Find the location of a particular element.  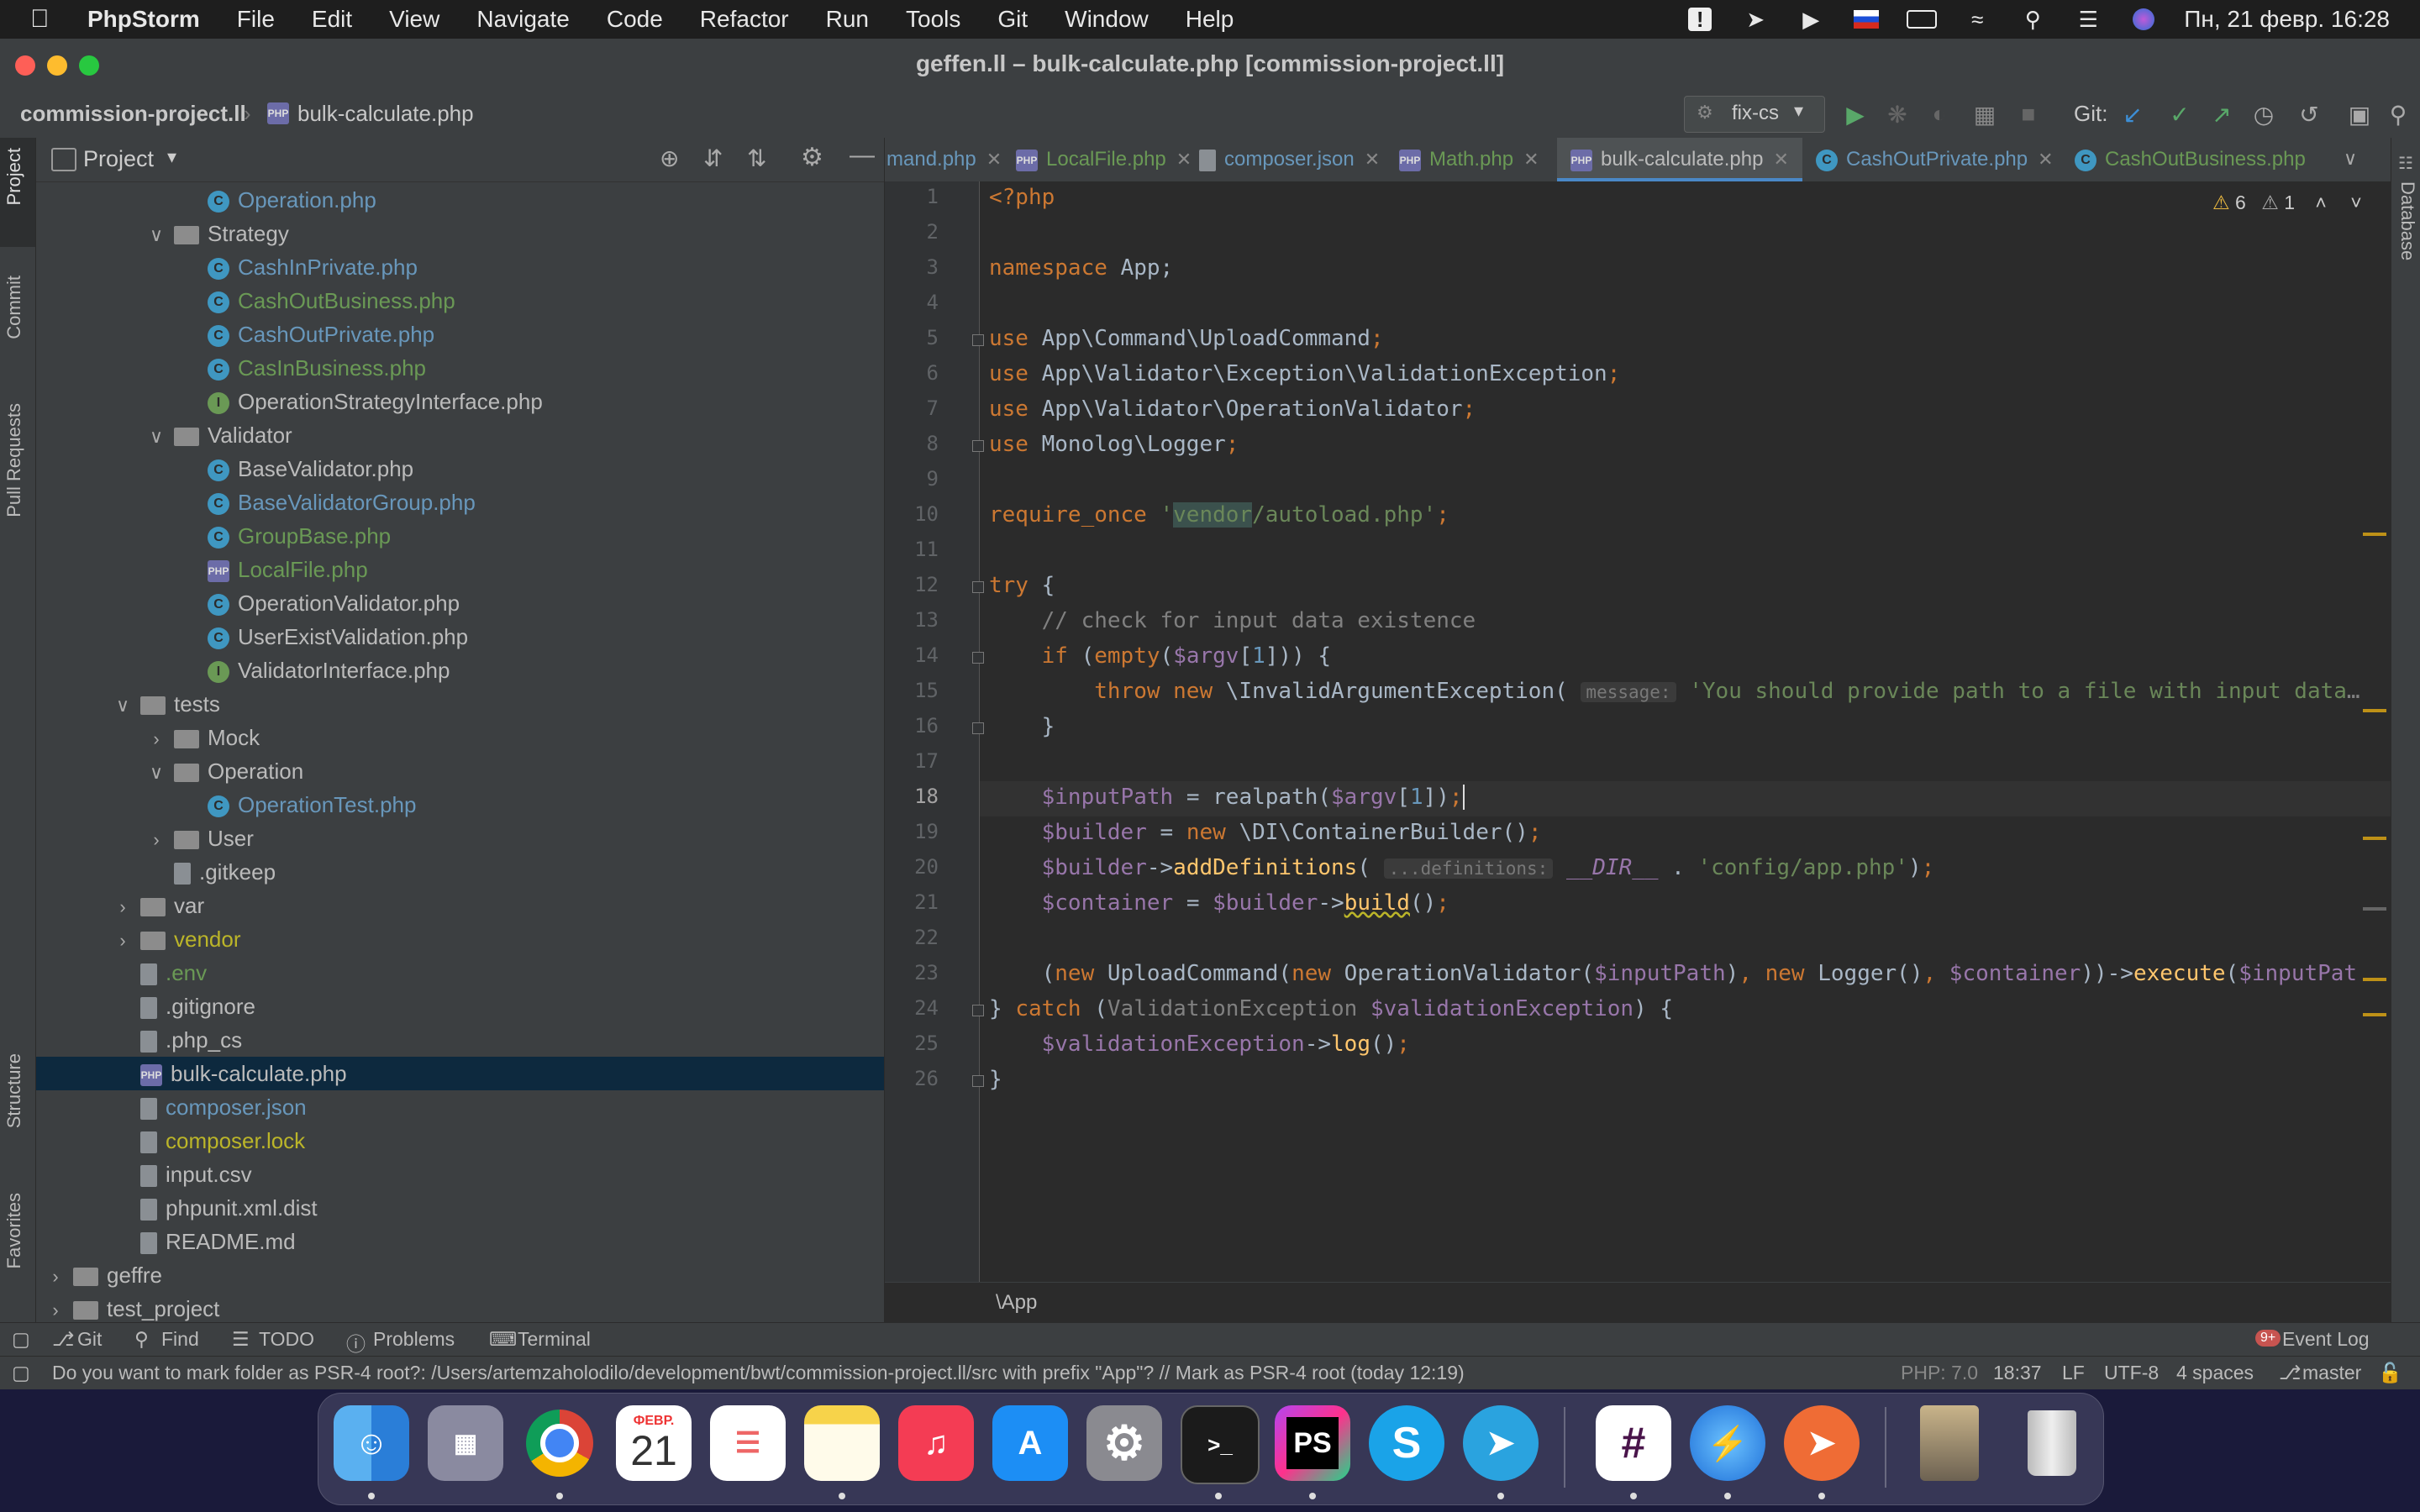

tree-folder: › vendor is located at coordinates (460, 939).